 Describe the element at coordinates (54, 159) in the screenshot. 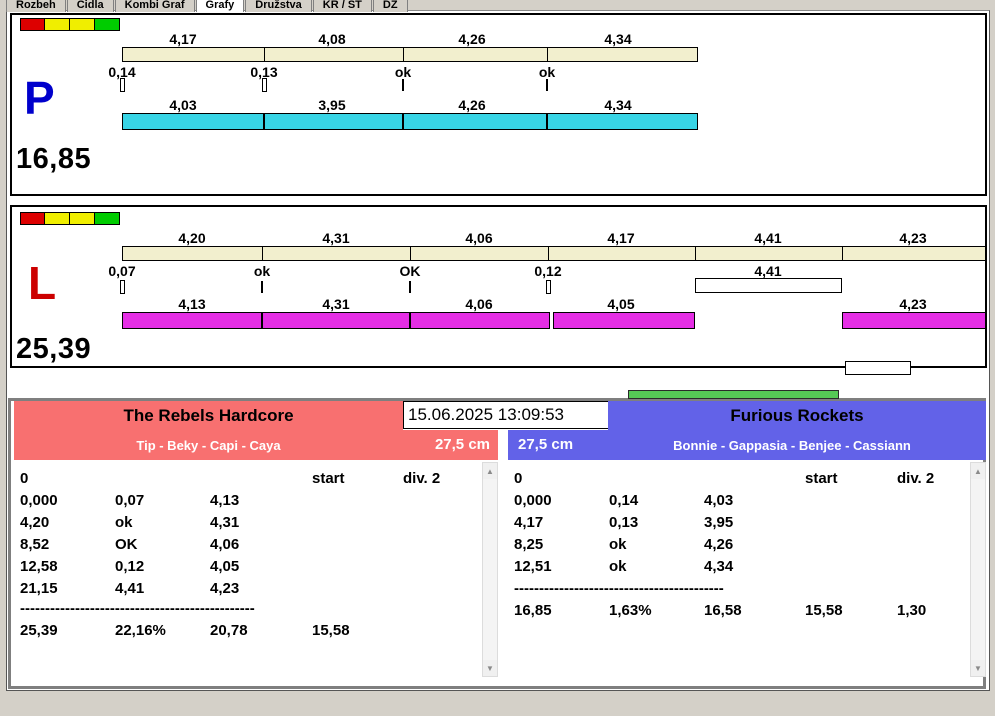

I see `lane-total-p: 16,85` at that location.